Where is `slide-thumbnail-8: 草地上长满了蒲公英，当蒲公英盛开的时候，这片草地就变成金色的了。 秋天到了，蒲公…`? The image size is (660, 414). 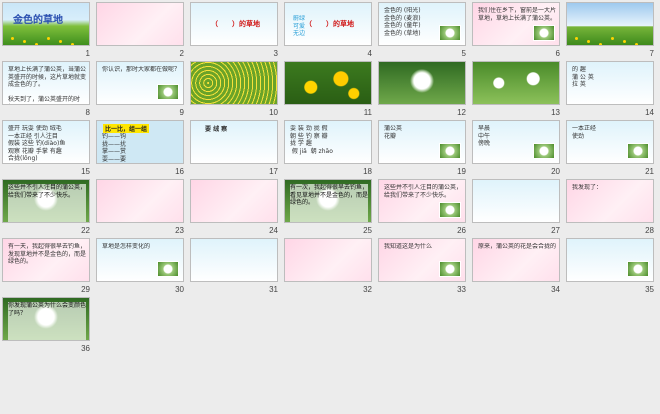
slide-thumbnail-8: 草地上长满了蒲公英，当蒲公英盛开的时候，这片草地就变成金色的了。 秋天到了，蒲公… is located at coordinates (46, 83).